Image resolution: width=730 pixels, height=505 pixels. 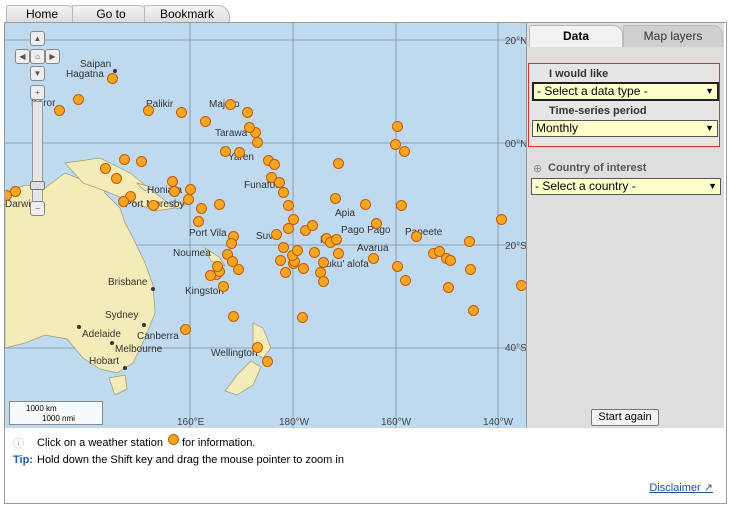 I want to click on lat-label: 20°N, so click(x=516, y=41).